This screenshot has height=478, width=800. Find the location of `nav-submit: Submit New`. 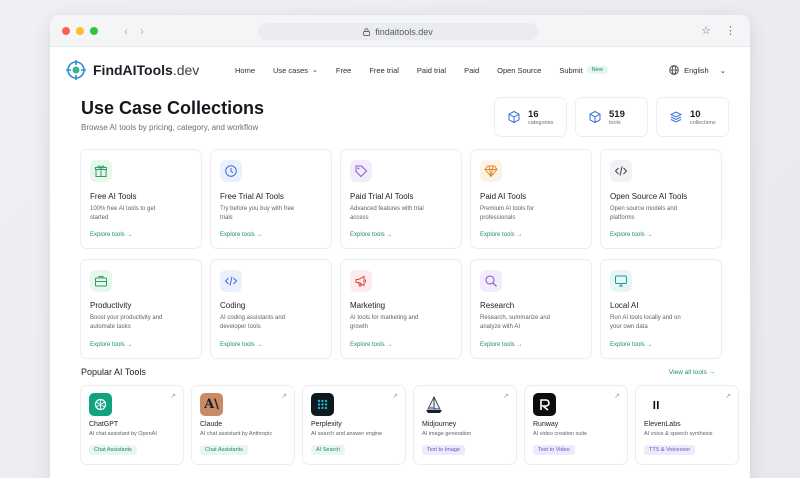

nav-submit: Submit New is located at coordinates (583, 70).